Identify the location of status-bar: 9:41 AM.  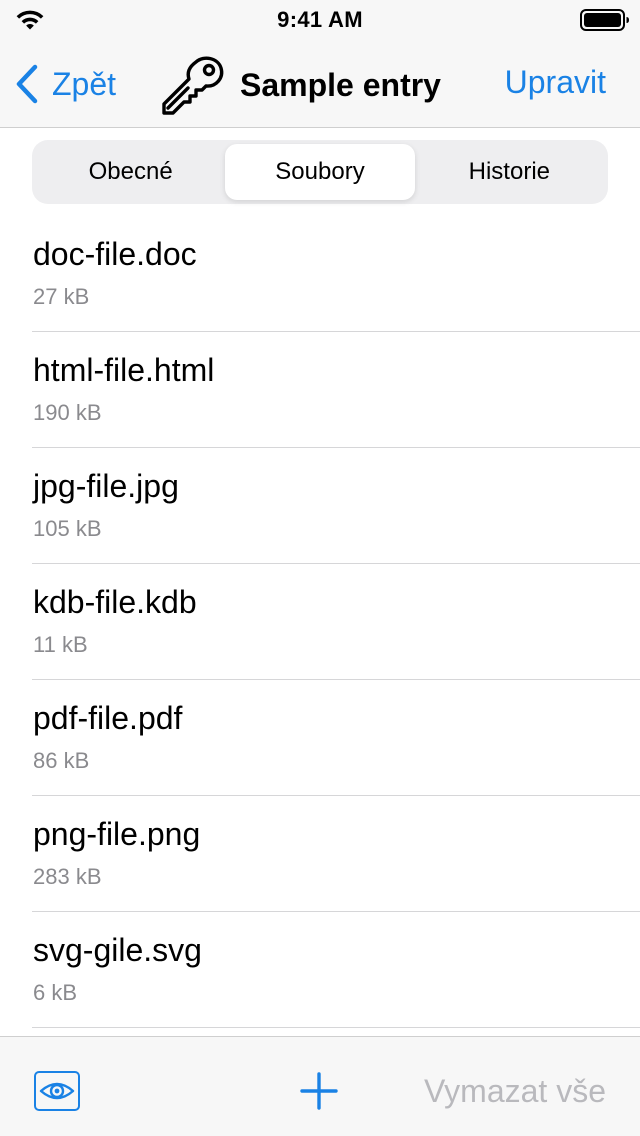
(320, 20).